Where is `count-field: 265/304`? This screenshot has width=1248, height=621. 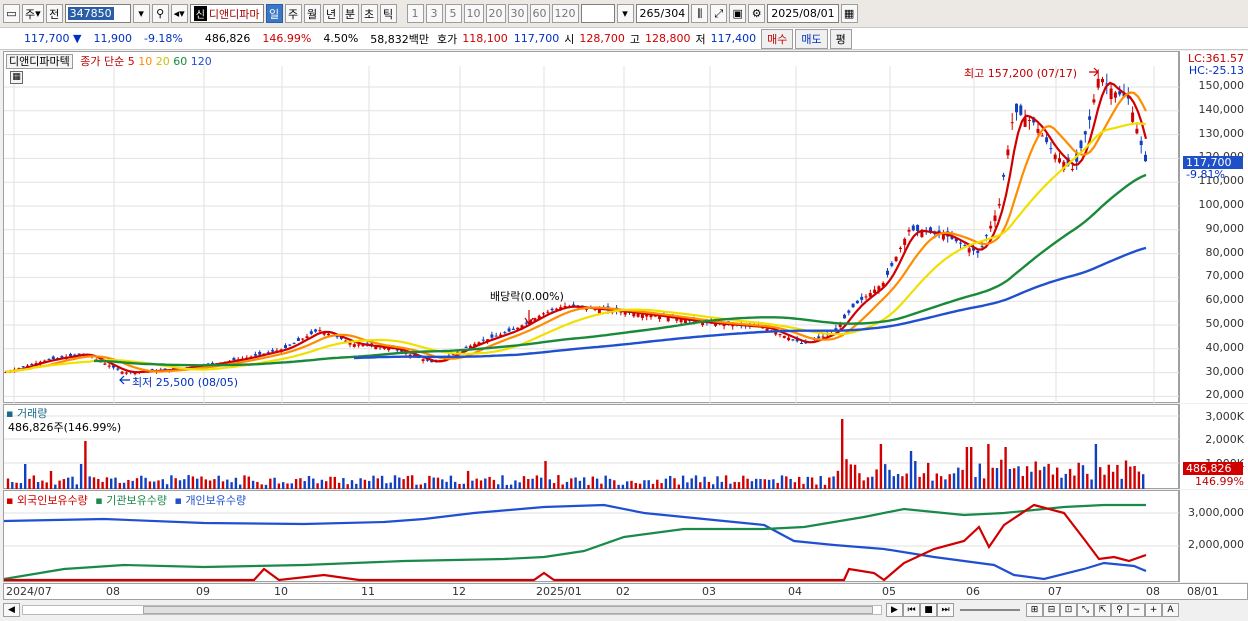 count-field: 265/304 is located at coordinates (662, 13).